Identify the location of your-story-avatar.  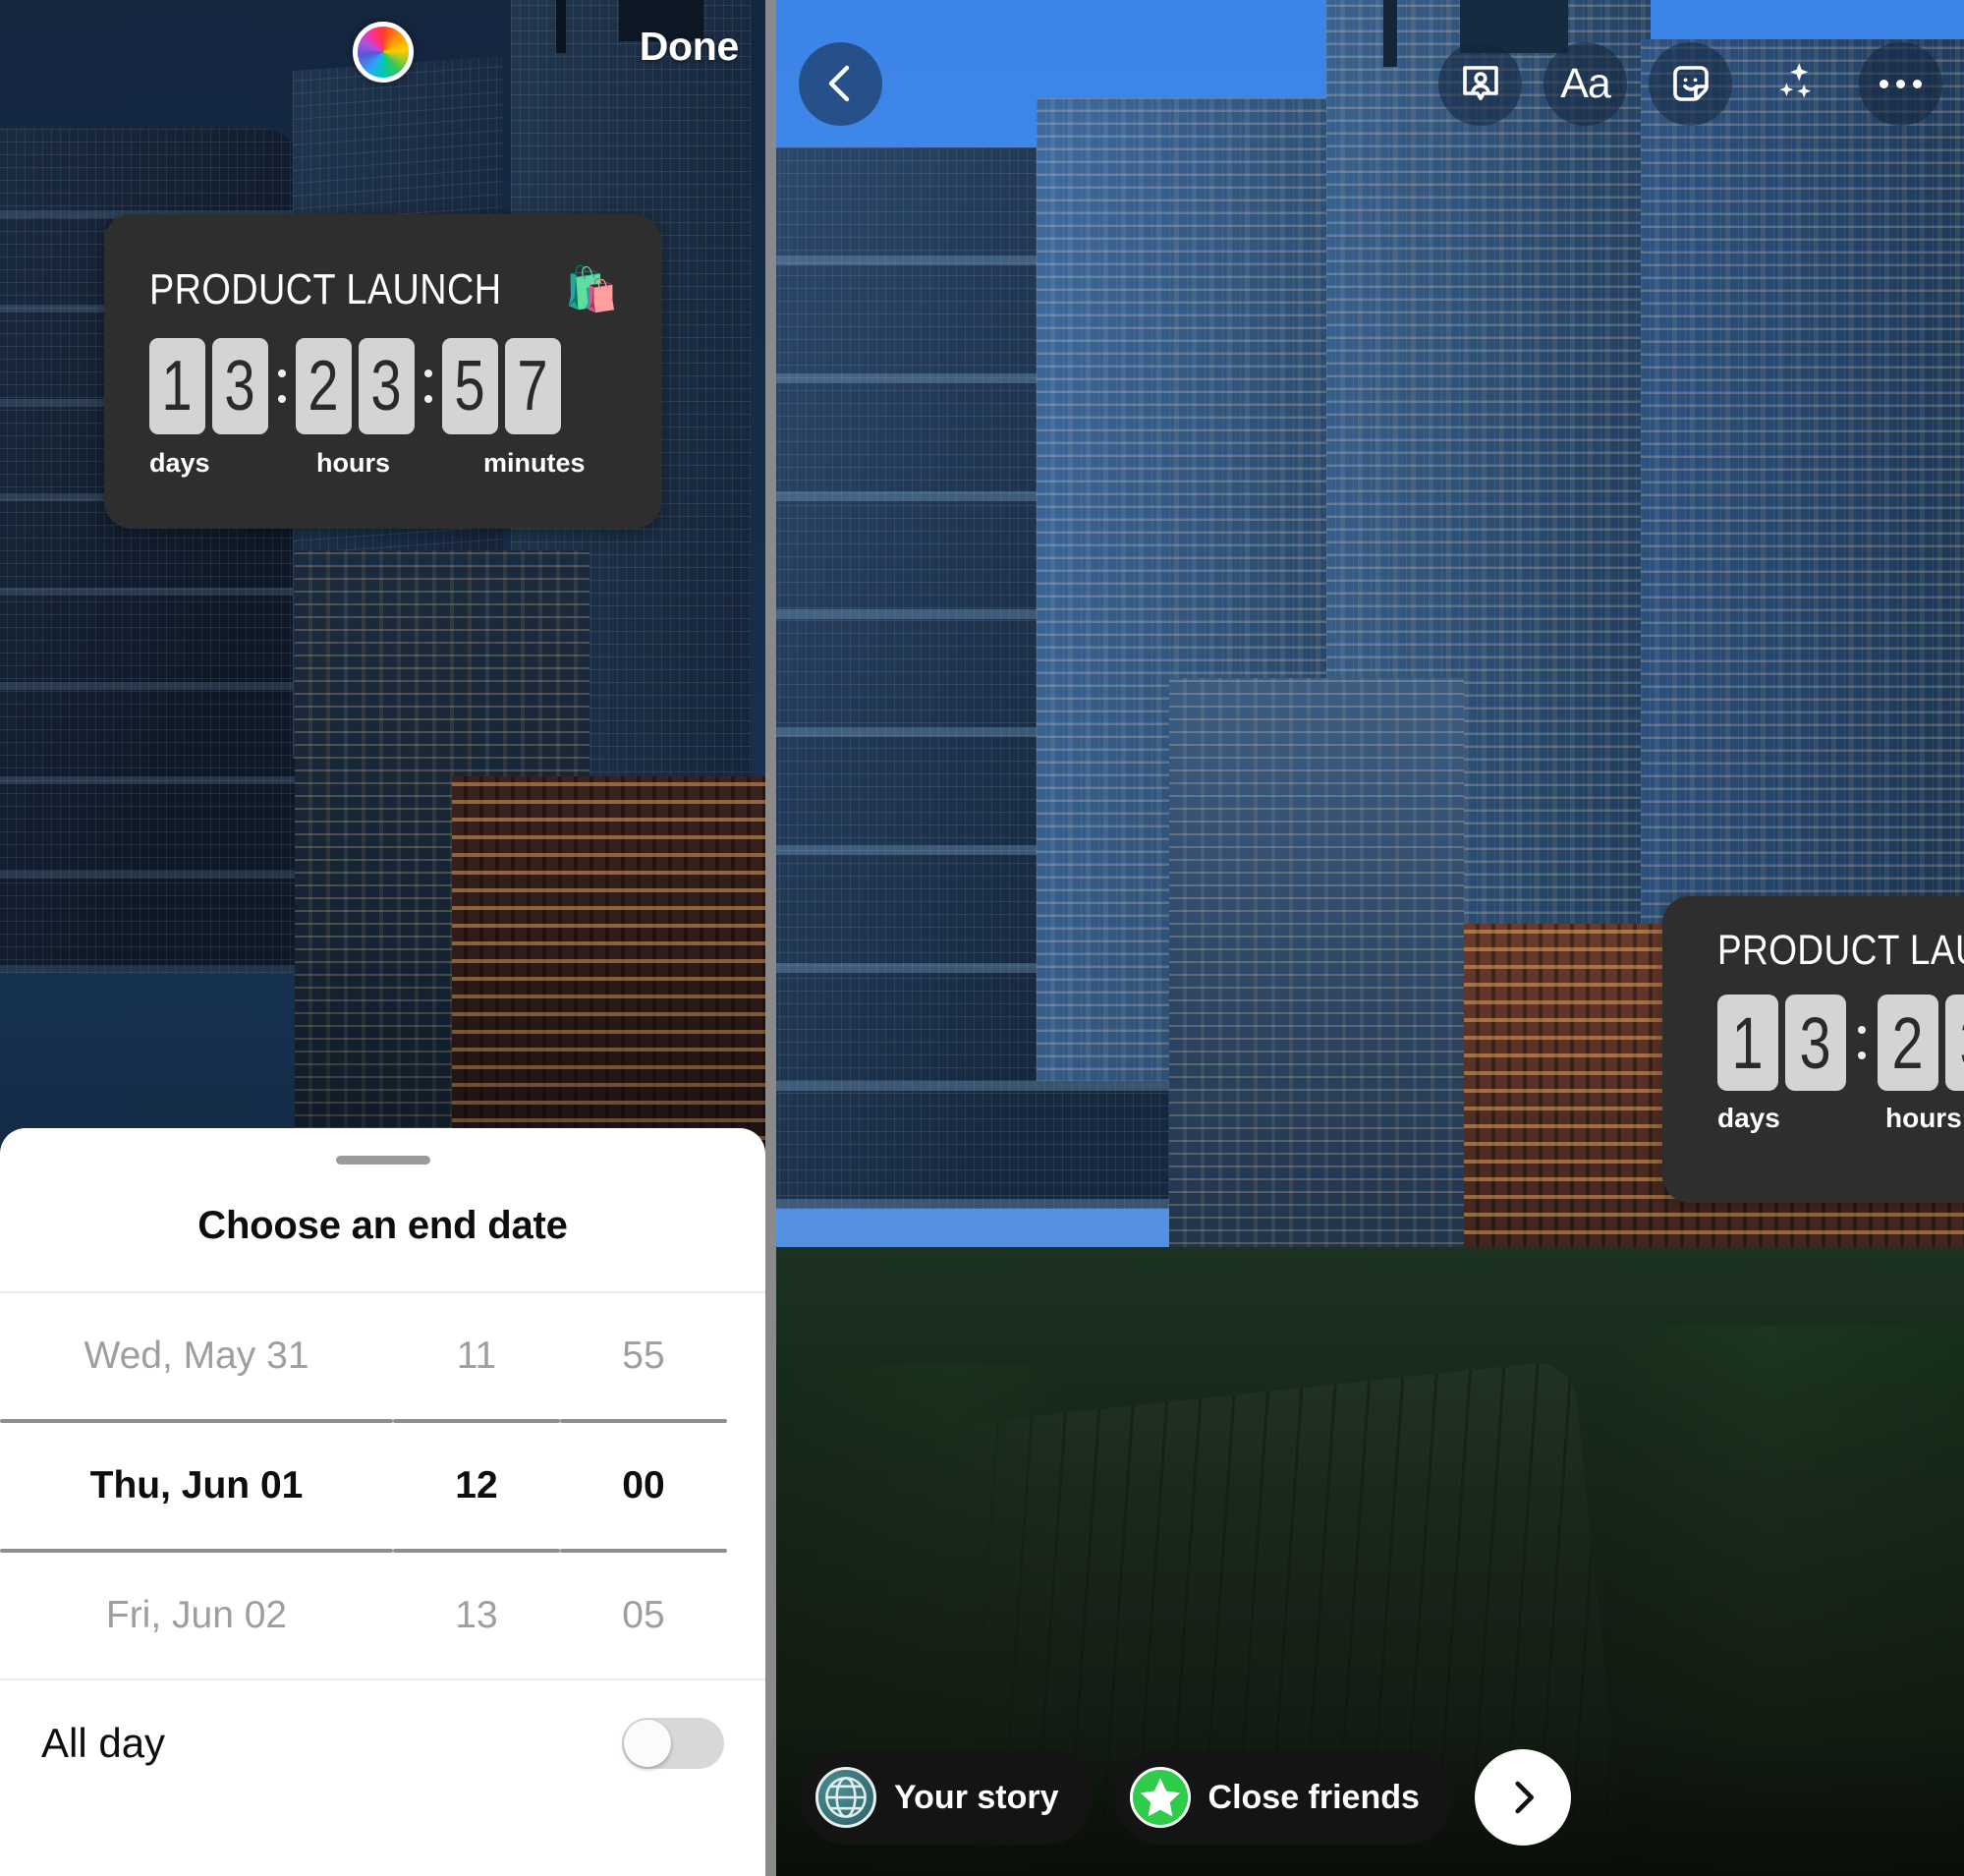
(846, 1797).